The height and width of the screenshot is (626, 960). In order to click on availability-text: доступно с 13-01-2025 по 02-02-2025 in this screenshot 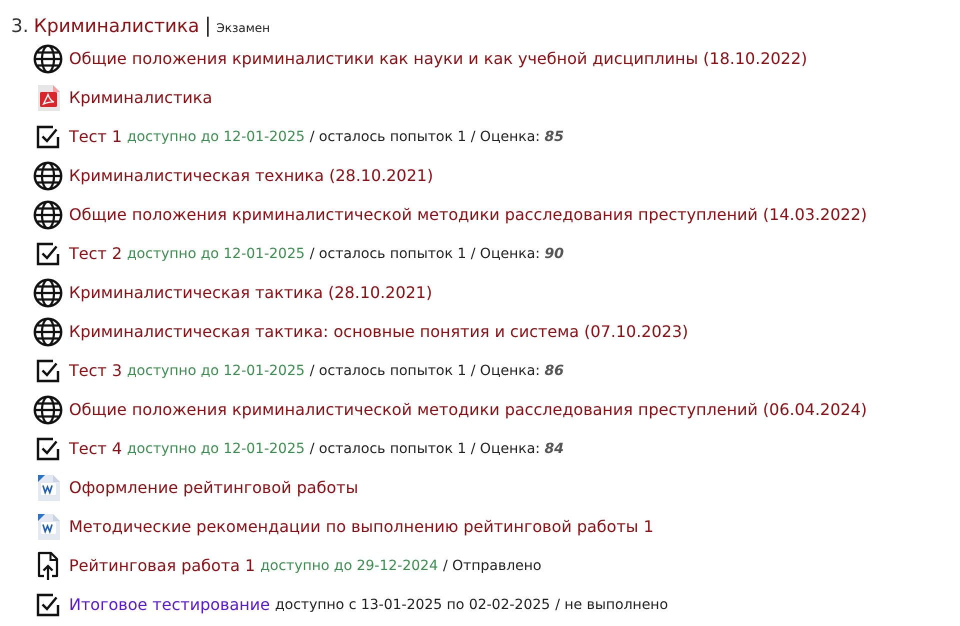, I will do `click(412, 604)`.